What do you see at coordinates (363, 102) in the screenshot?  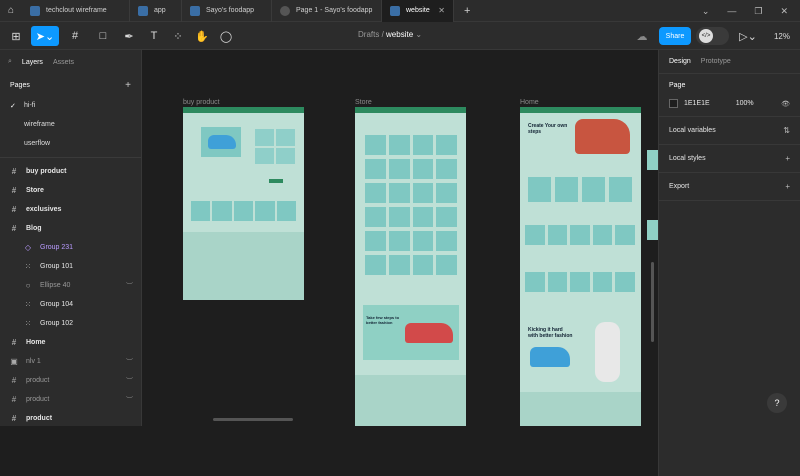 I see `frame-label: Store` at bounding box center [363, 102].